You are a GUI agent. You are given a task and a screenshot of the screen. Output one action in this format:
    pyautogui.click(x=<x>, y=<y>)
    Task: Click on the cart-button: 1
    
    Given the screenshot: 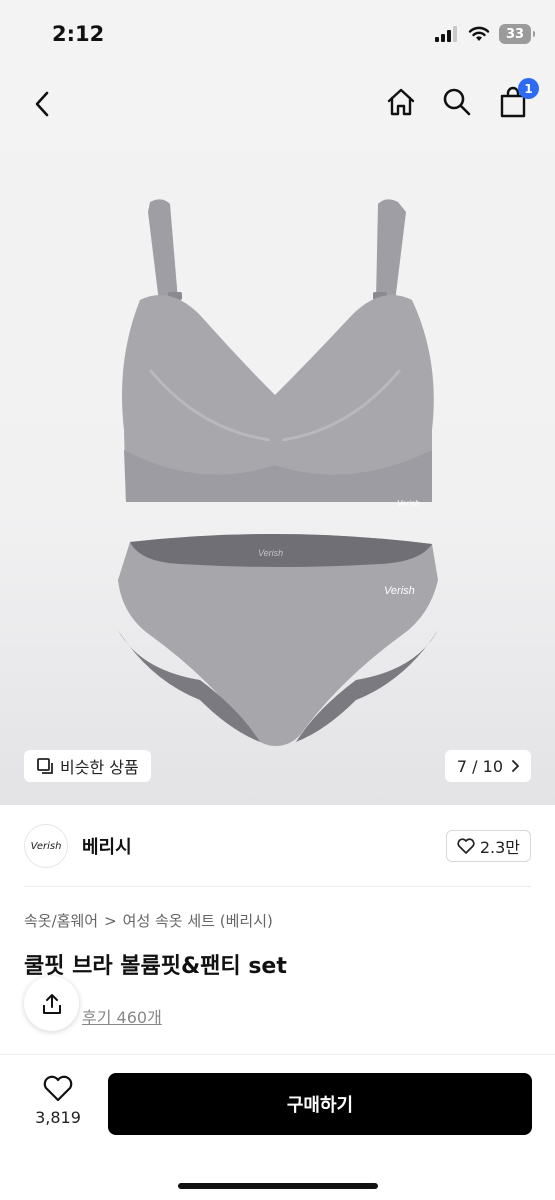 What is the action you would take?
    pyautogui.click(x=517, y=99)
    